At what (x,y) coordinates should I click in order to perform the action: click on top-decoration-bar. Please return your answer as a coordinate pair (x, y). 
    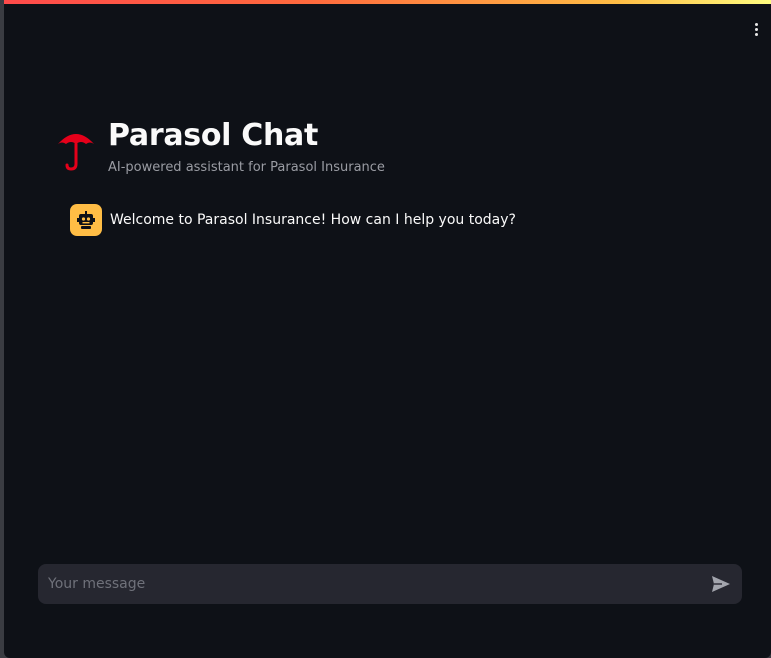
    Looking at the image, I should click on (387, 2).